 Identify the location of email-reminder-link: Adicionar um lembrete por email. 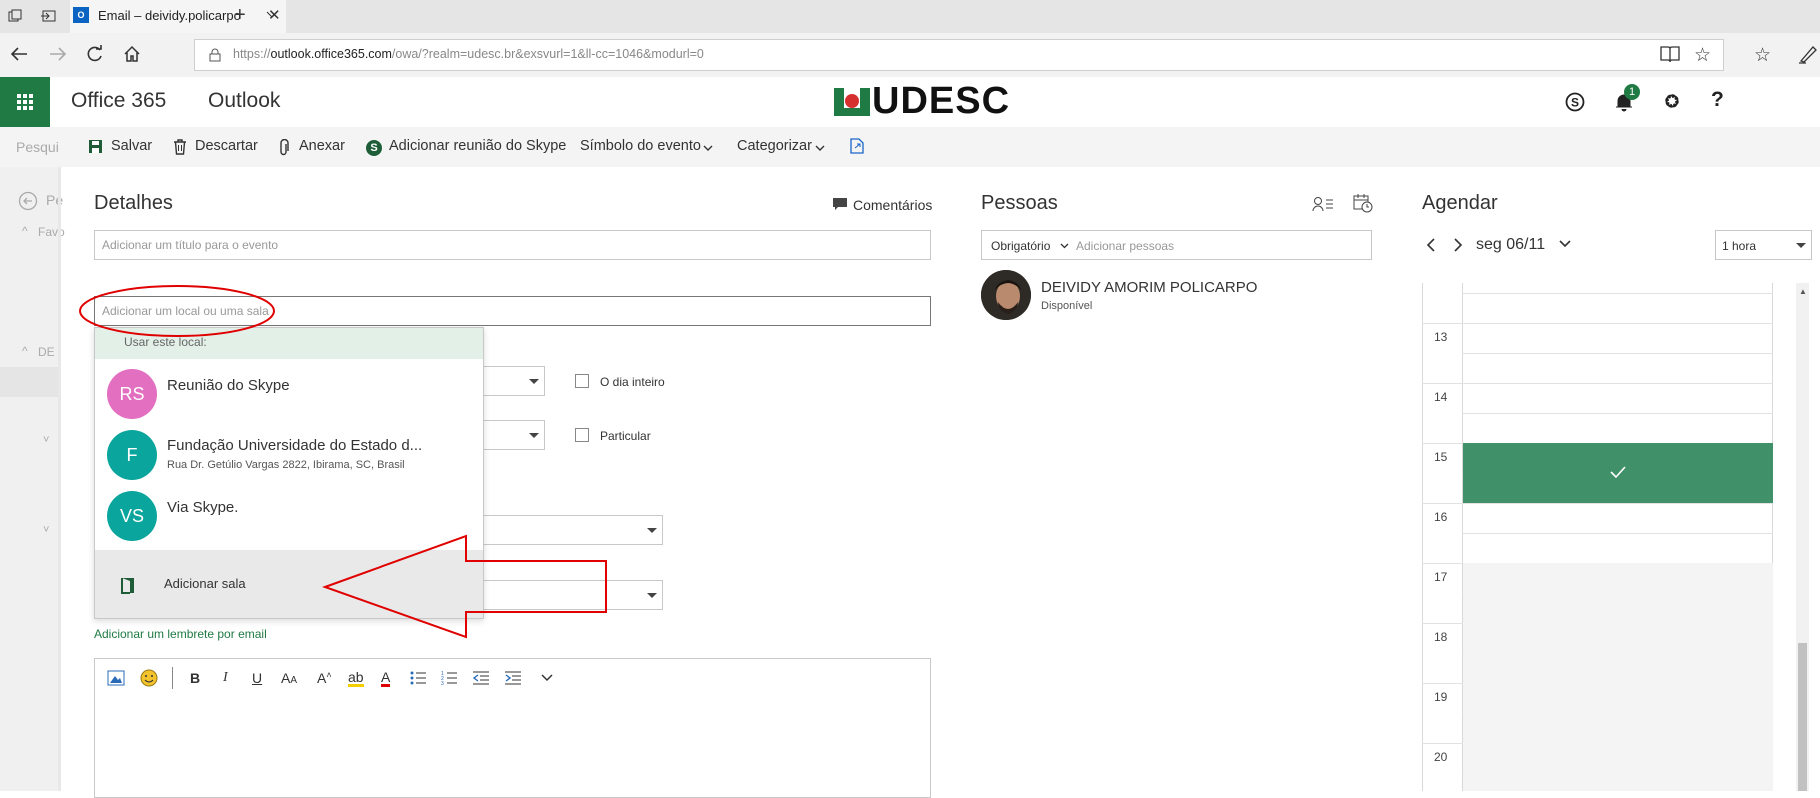
(180, 634).